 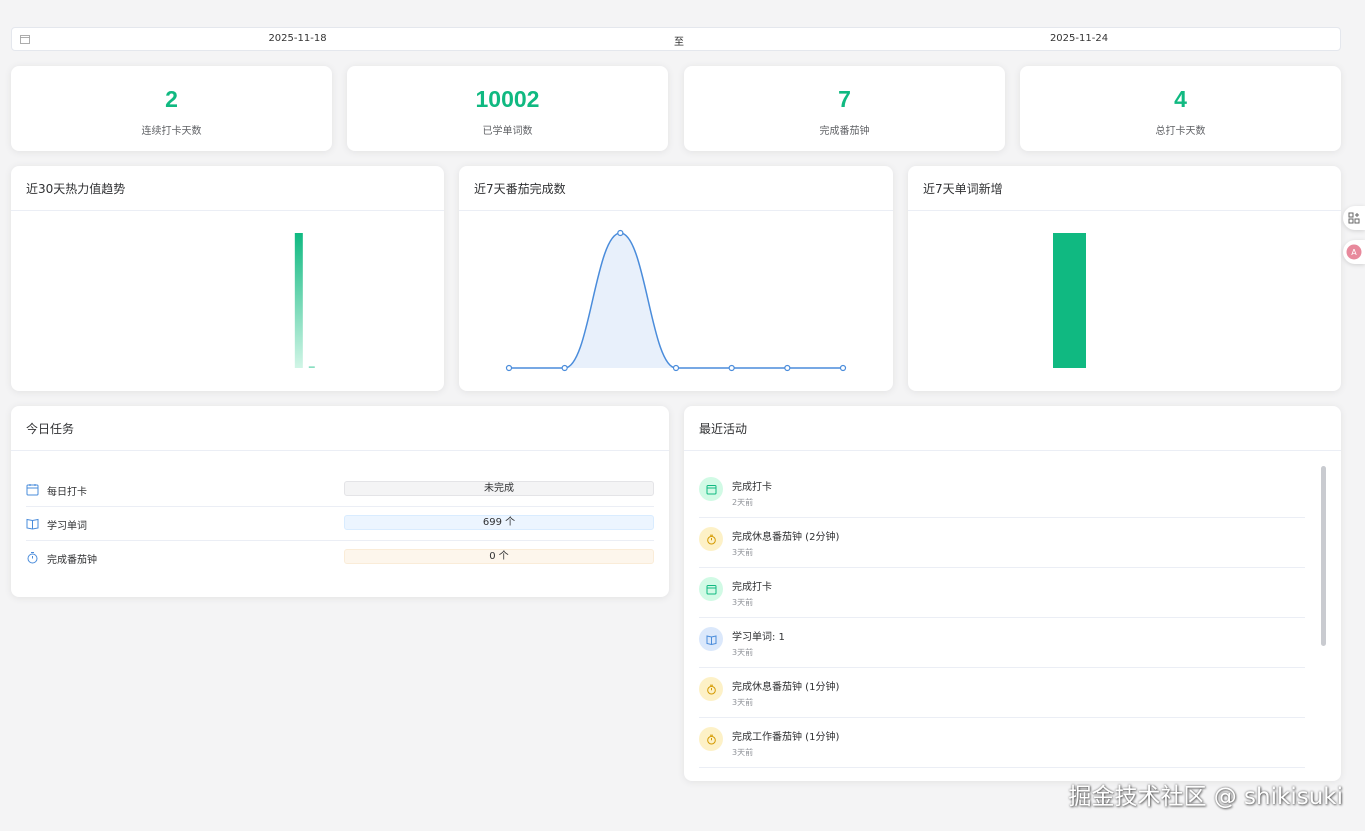 What do you see at coordinates (227, 188) in the screenshot?
I see `card-title: 近30天热力值趋势` at bounding box center [227, 188].